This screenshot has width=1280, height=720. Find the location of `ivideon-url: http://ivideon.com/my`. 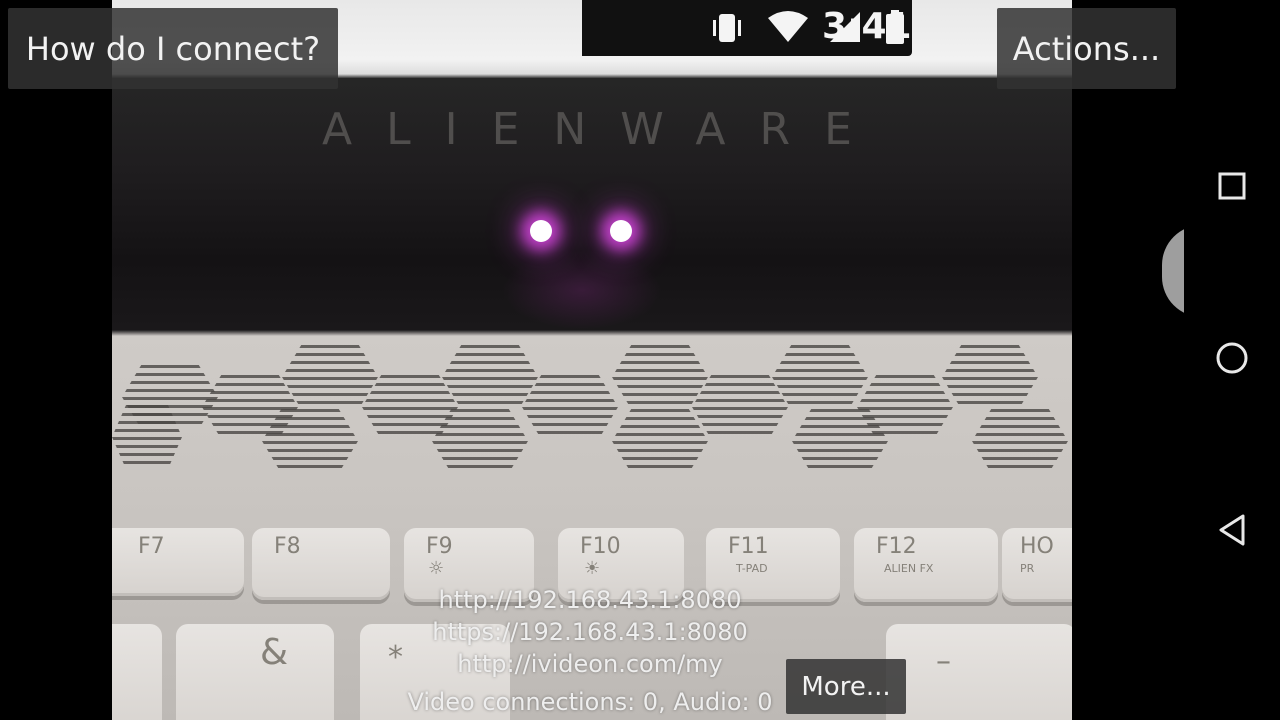

ivideon-url: http://ivideon.com/my is located at coordinates (590, 664).